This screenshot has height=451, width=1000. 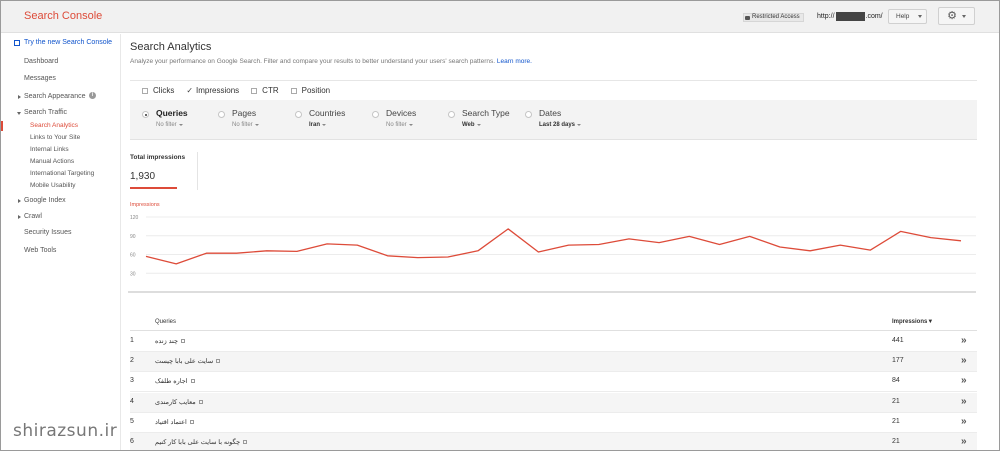 I want to click on search-type-radio, so click(x=451, y=114).